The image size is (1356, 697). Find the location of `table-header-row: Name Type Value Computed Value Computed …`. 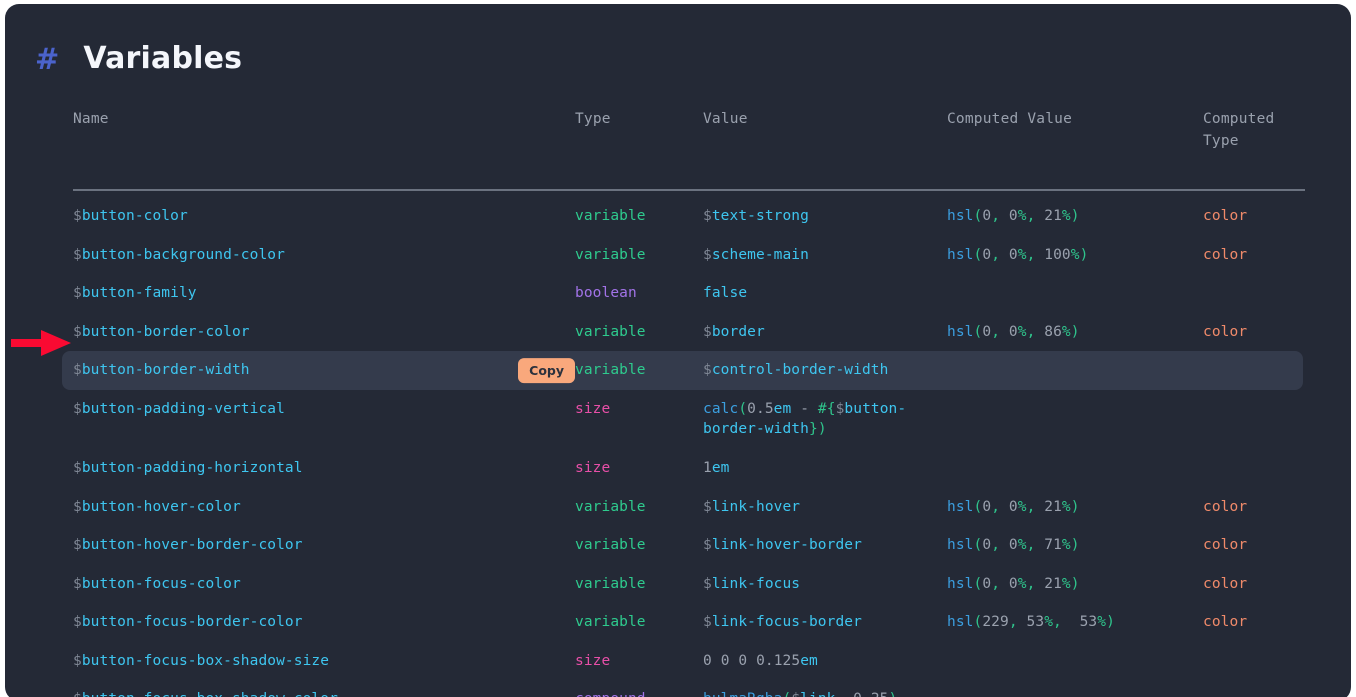

table-header-row: Name Type Value Computed Value Computed … is located at coordinates (689, 149).